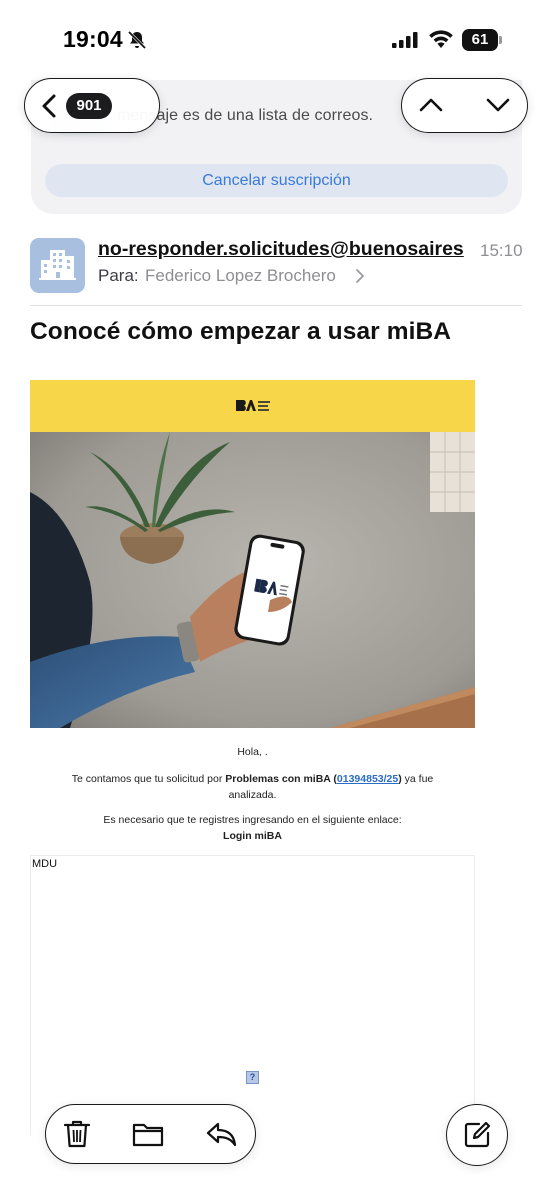 This screenshot has width=553, height=1200. I want to click on para1-prefix: Te contamos que tu solicitud por, so click(148, 779).